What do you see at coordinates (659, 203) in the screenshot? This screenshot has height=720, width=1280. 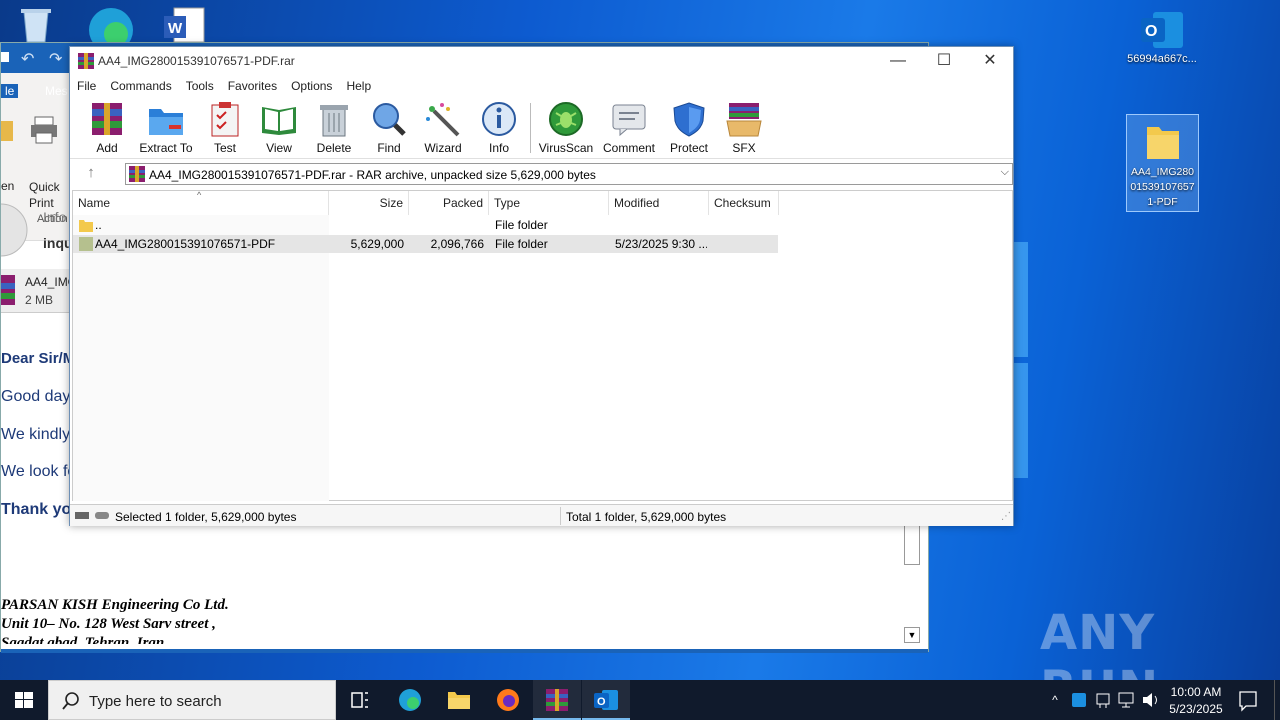 I see `column-header-modified: Modified` at bounding box center [659, 203].